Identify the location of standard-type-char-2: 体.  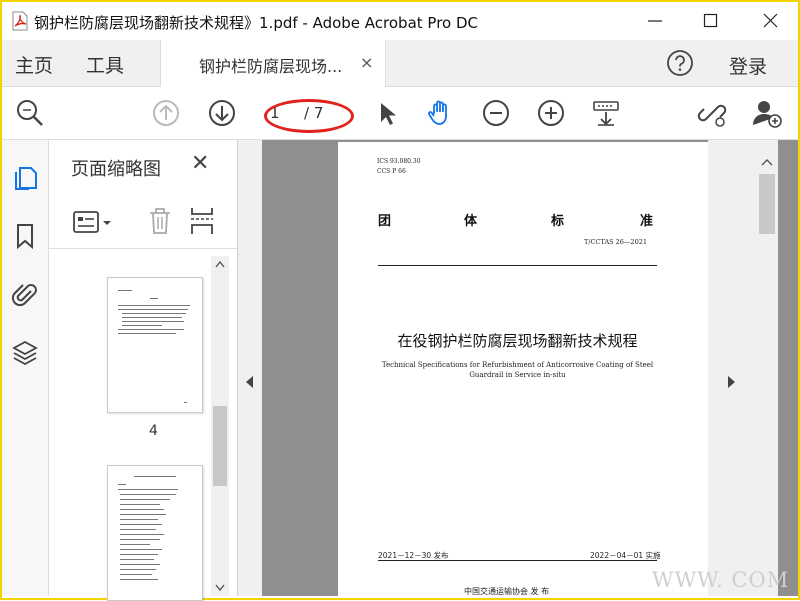
(471, 221).